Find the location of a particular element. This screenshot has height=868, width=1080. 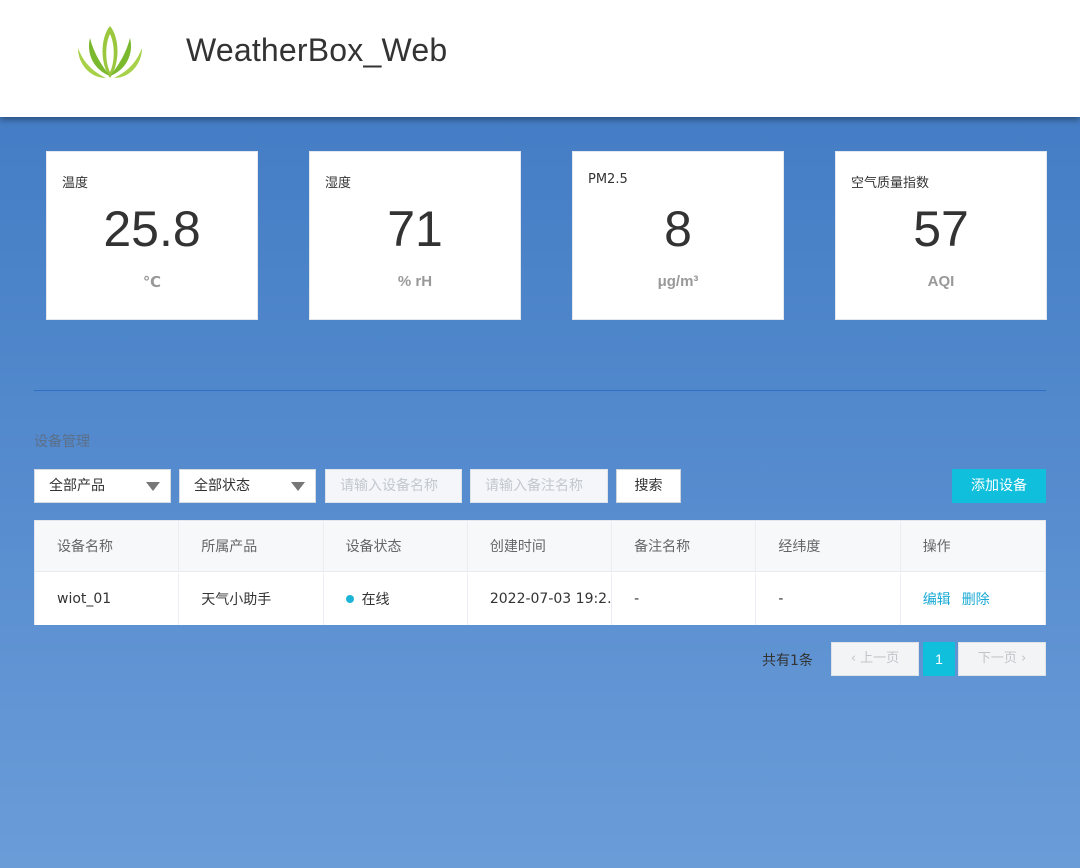

prev-page-button: ‹ 上一页 is located at coordinates (875, 659).